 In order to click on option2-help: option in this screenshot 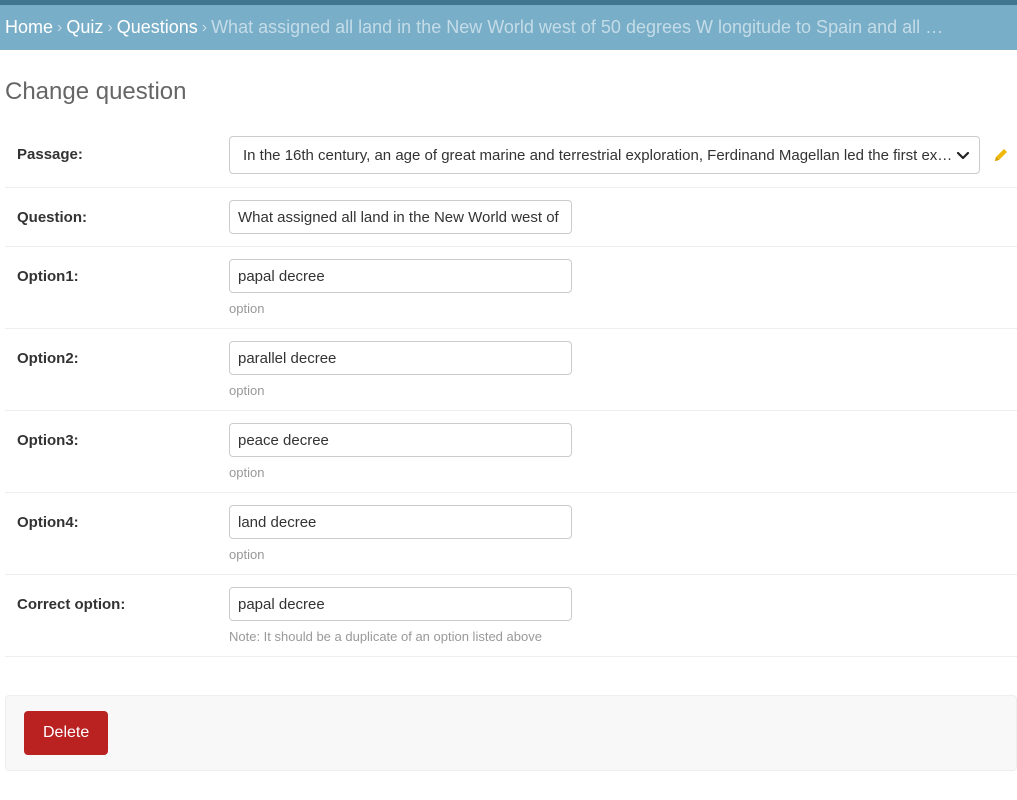, I will do `click(247, 390)`.